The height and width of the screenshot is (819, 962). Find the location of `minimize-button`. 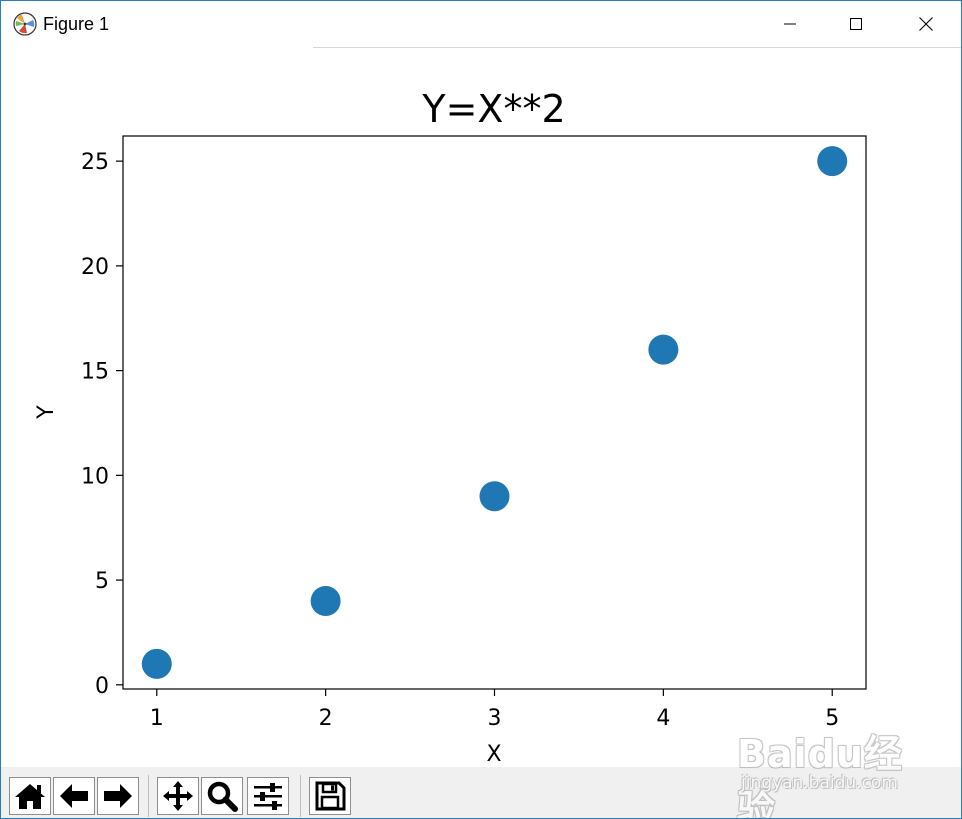

minimize-button is located at coordinates (790, 24).